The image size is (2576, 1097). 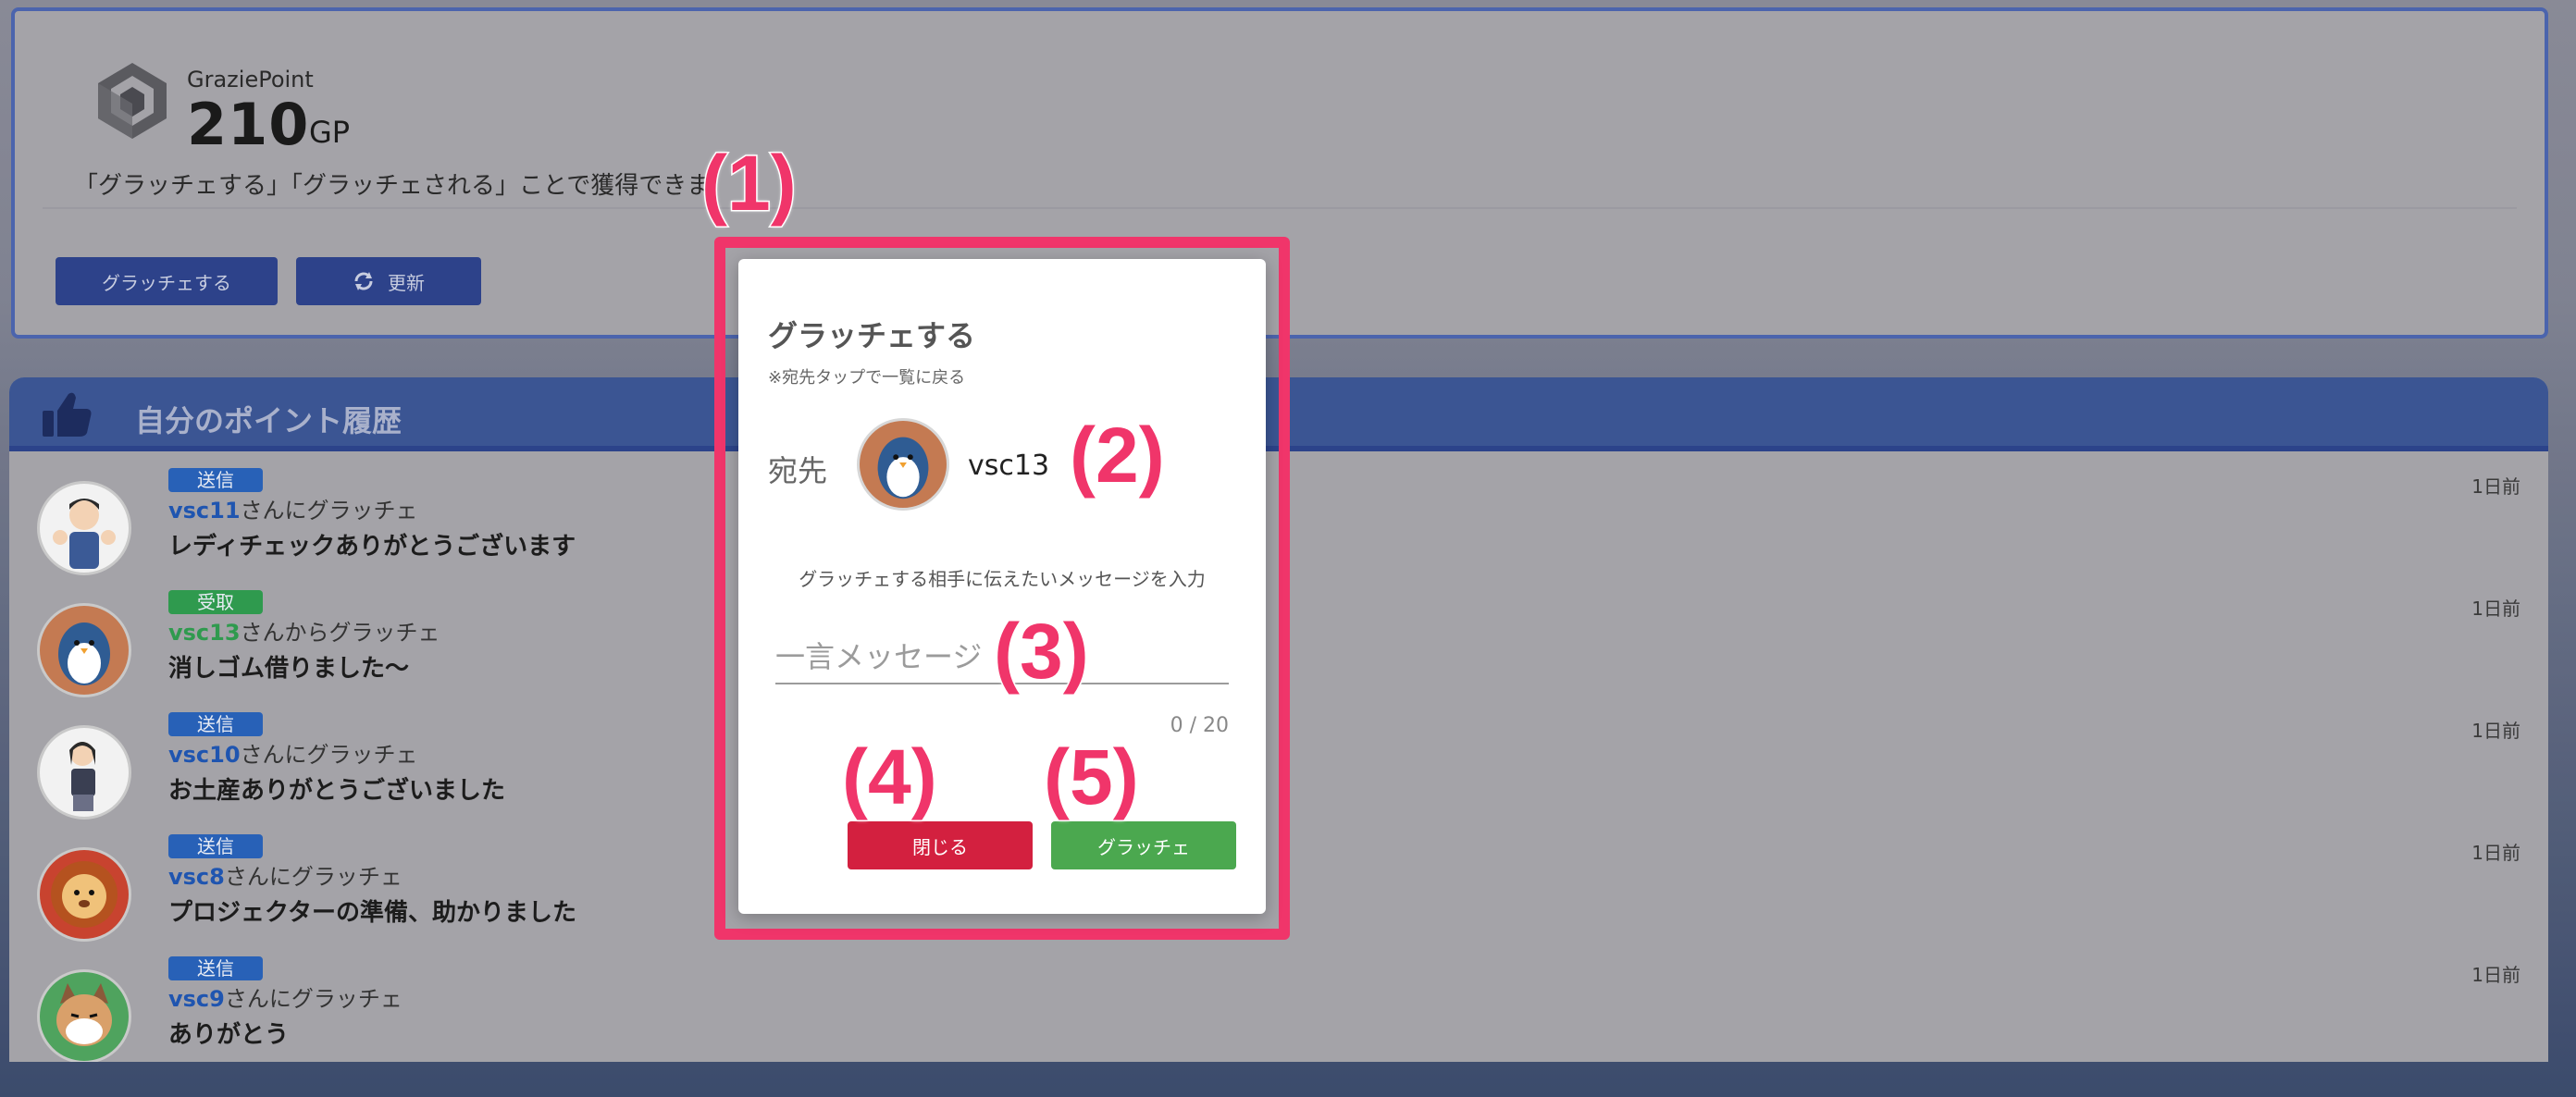 What do you see at coordinates (1118, 456) in the screenshot?
I see `annotation-2: (2)` at bounding box center [1118, 456].